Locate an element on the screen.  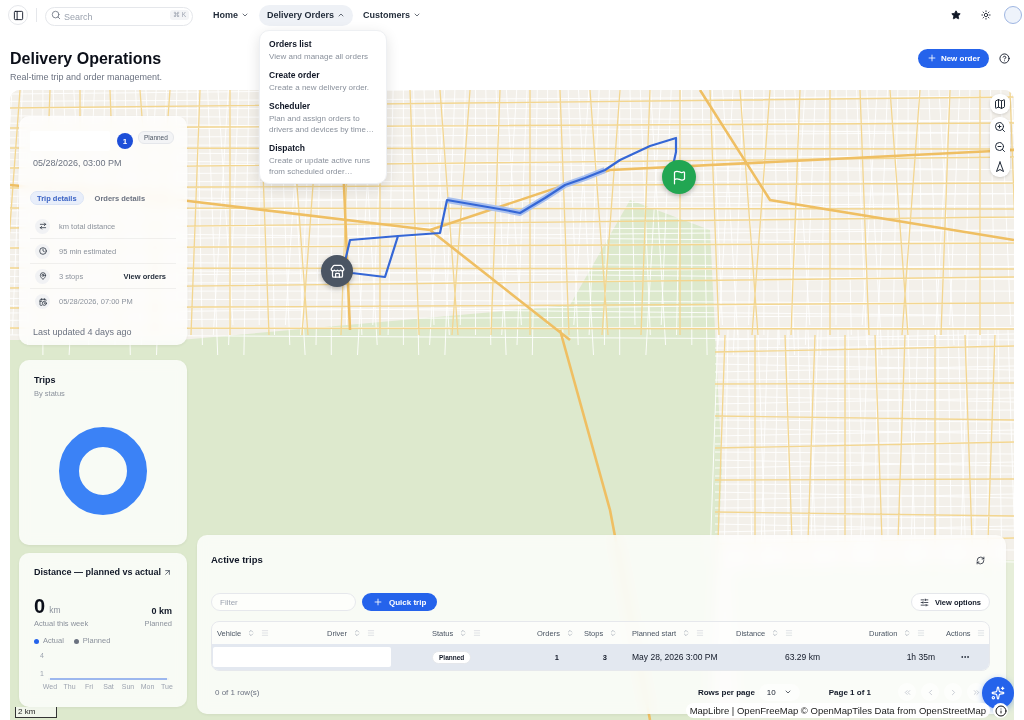
sparkles-icon is located at coordinates (998, 693).